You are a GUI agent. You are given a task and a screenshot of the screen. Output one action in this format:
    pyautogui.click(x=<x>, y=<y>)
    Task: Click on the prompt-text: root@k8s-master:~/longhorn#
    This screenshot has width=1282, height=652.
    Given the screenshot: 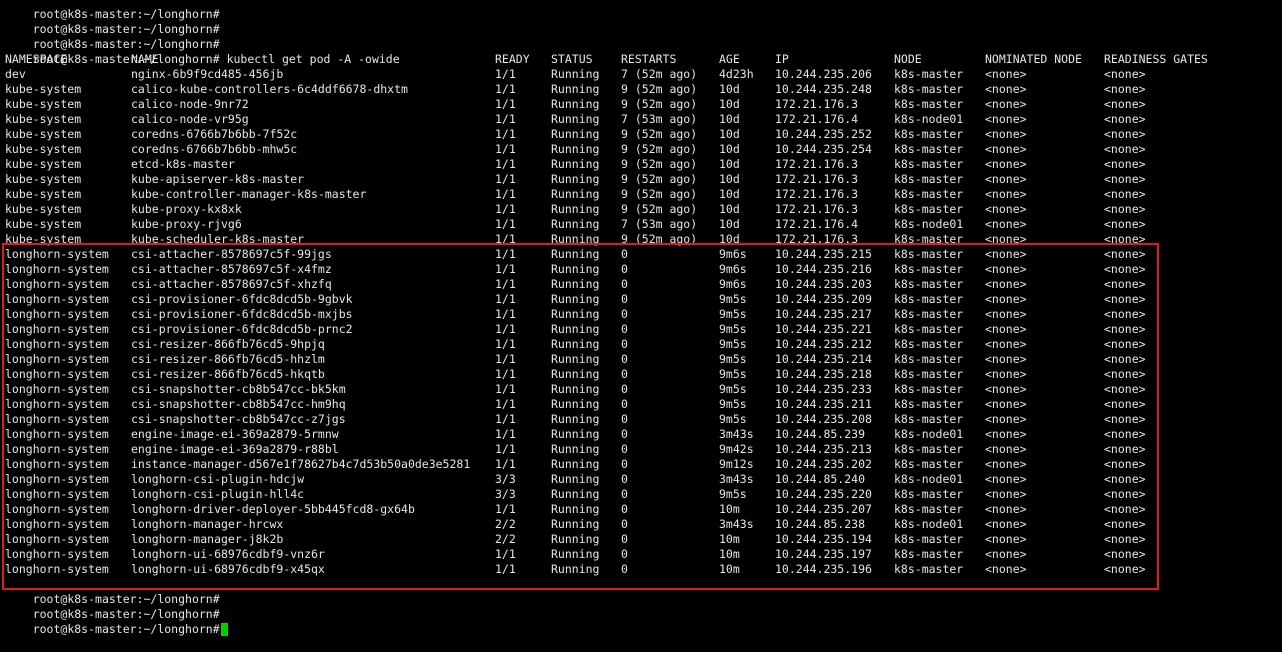 What is the action you would take?
    pyautogui.click(x=126, y=629)
    